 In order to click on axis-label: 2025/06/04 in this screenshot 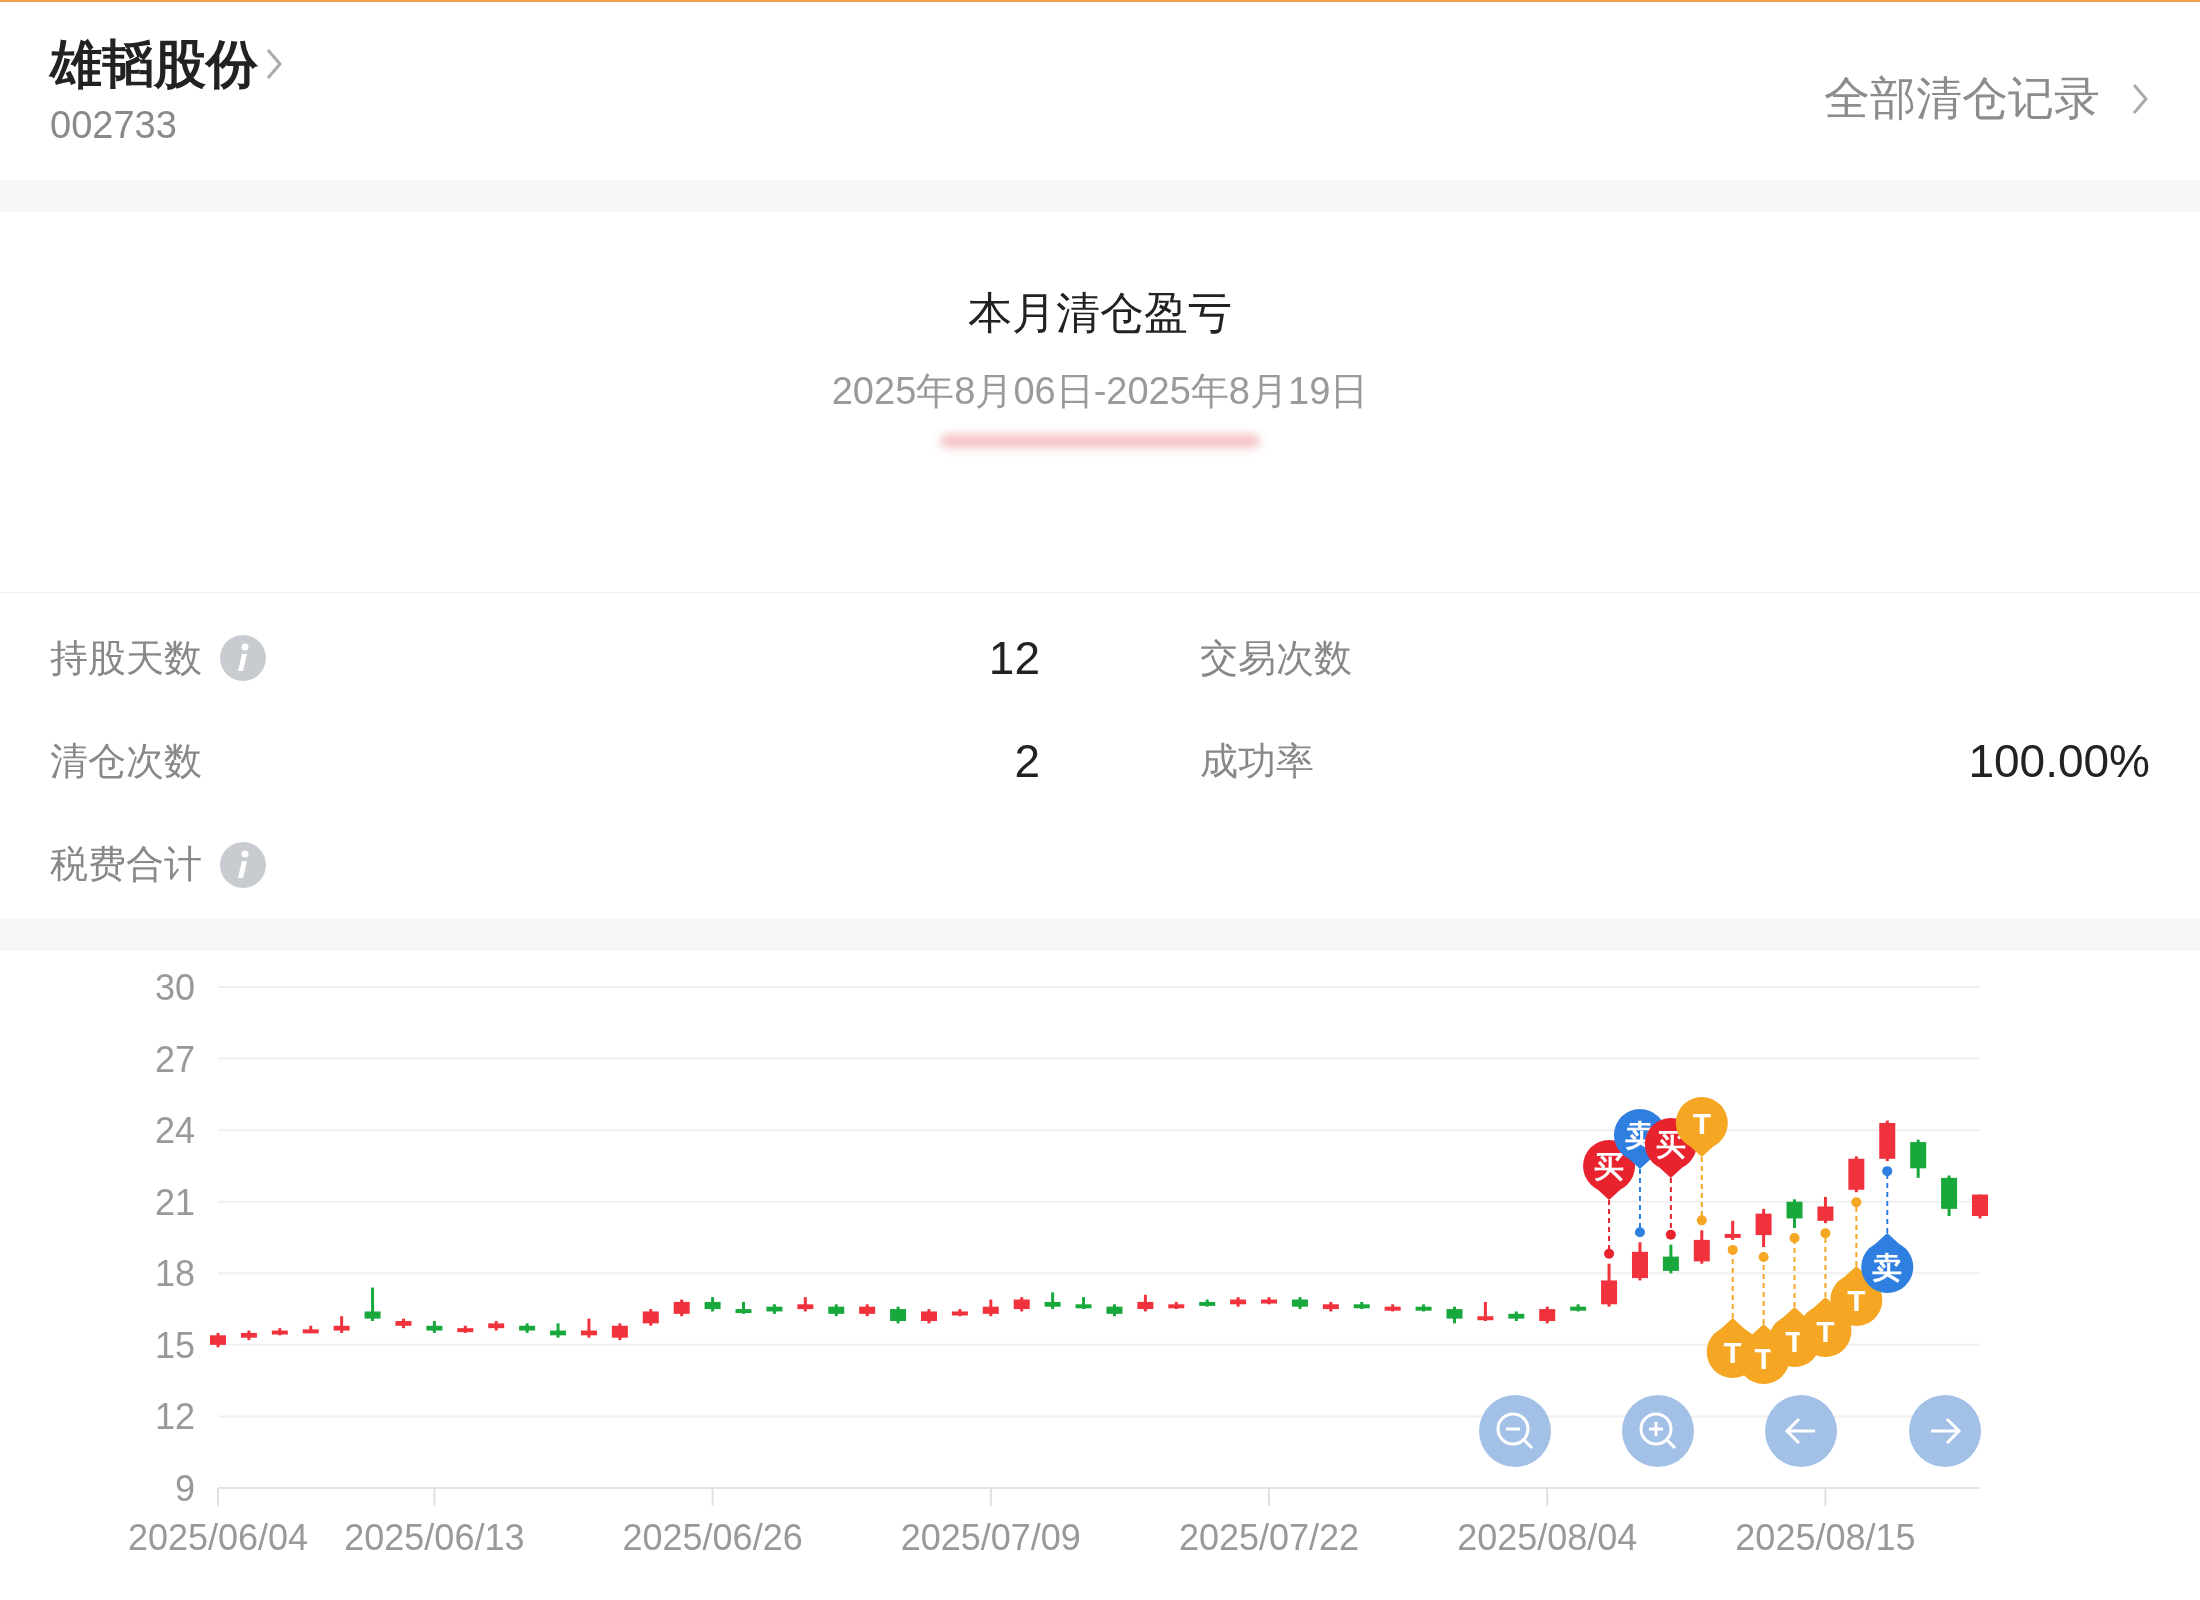, I will do `click(218, 1537)`.